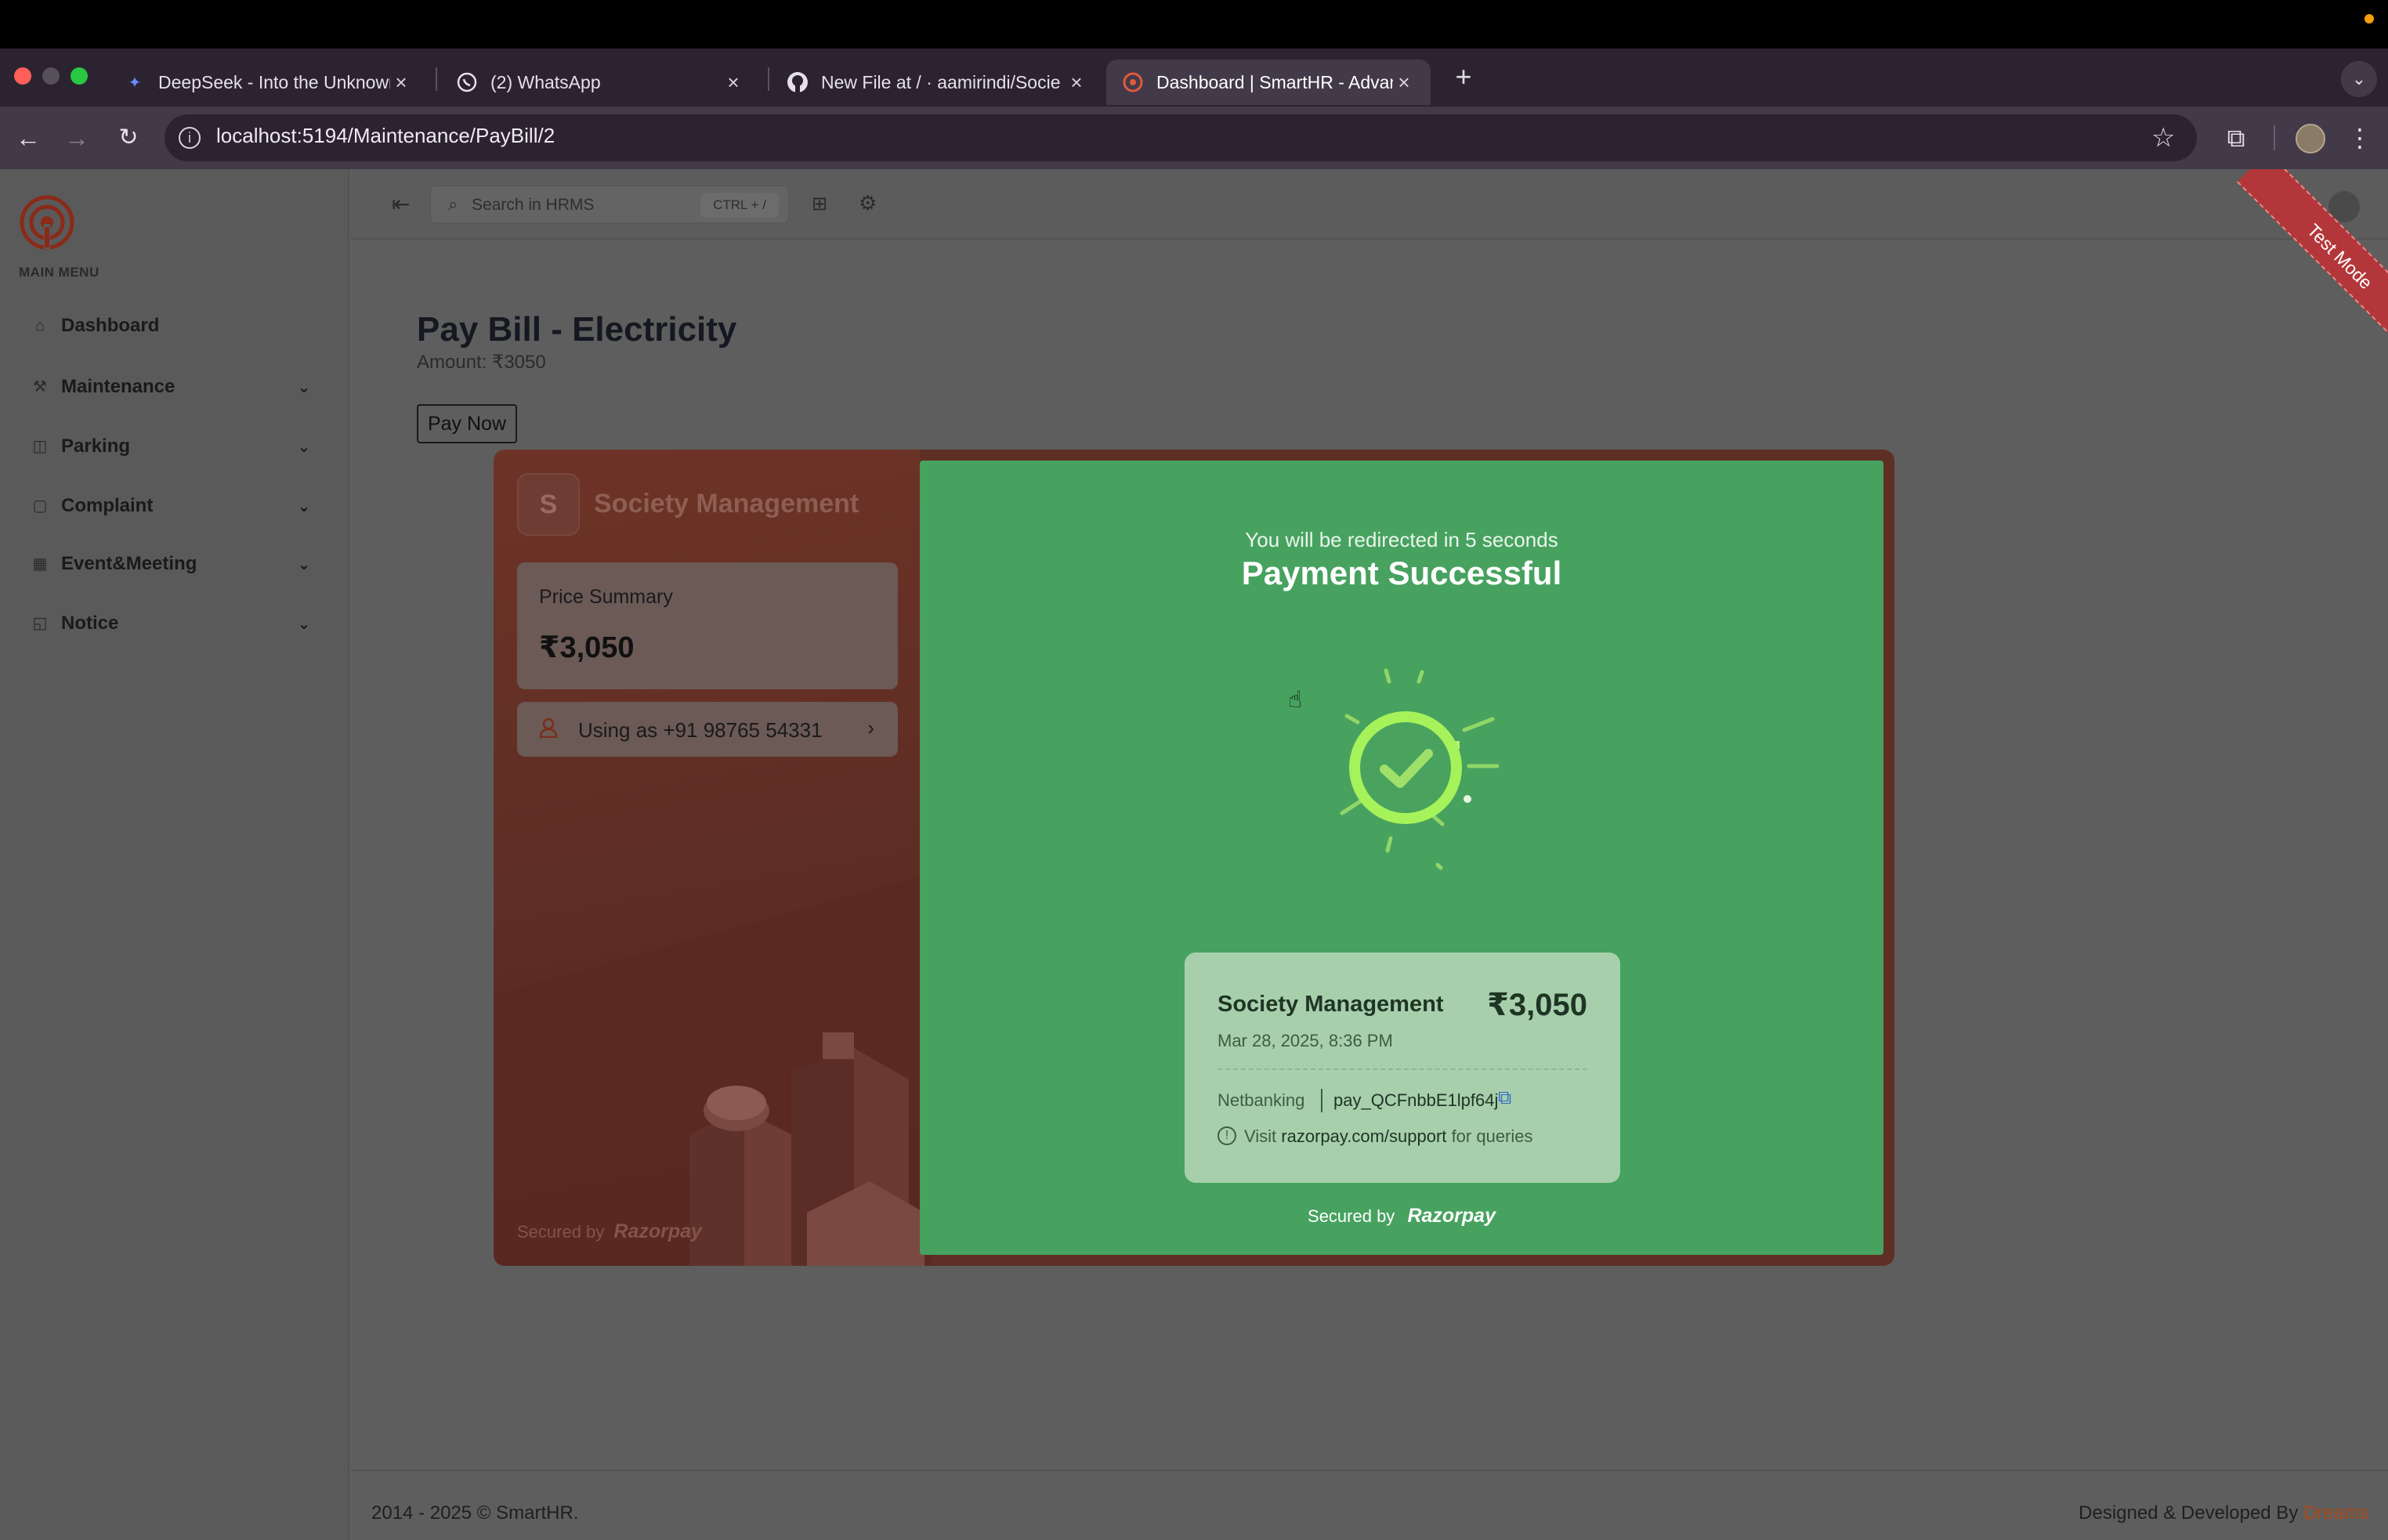 The width and height of the screenshot is (2388, 1540). Describe the element at coordinates (172, 623) in the screenshot. I see `sidebar-item-notice: ◱ Notice ⌄` at that location.